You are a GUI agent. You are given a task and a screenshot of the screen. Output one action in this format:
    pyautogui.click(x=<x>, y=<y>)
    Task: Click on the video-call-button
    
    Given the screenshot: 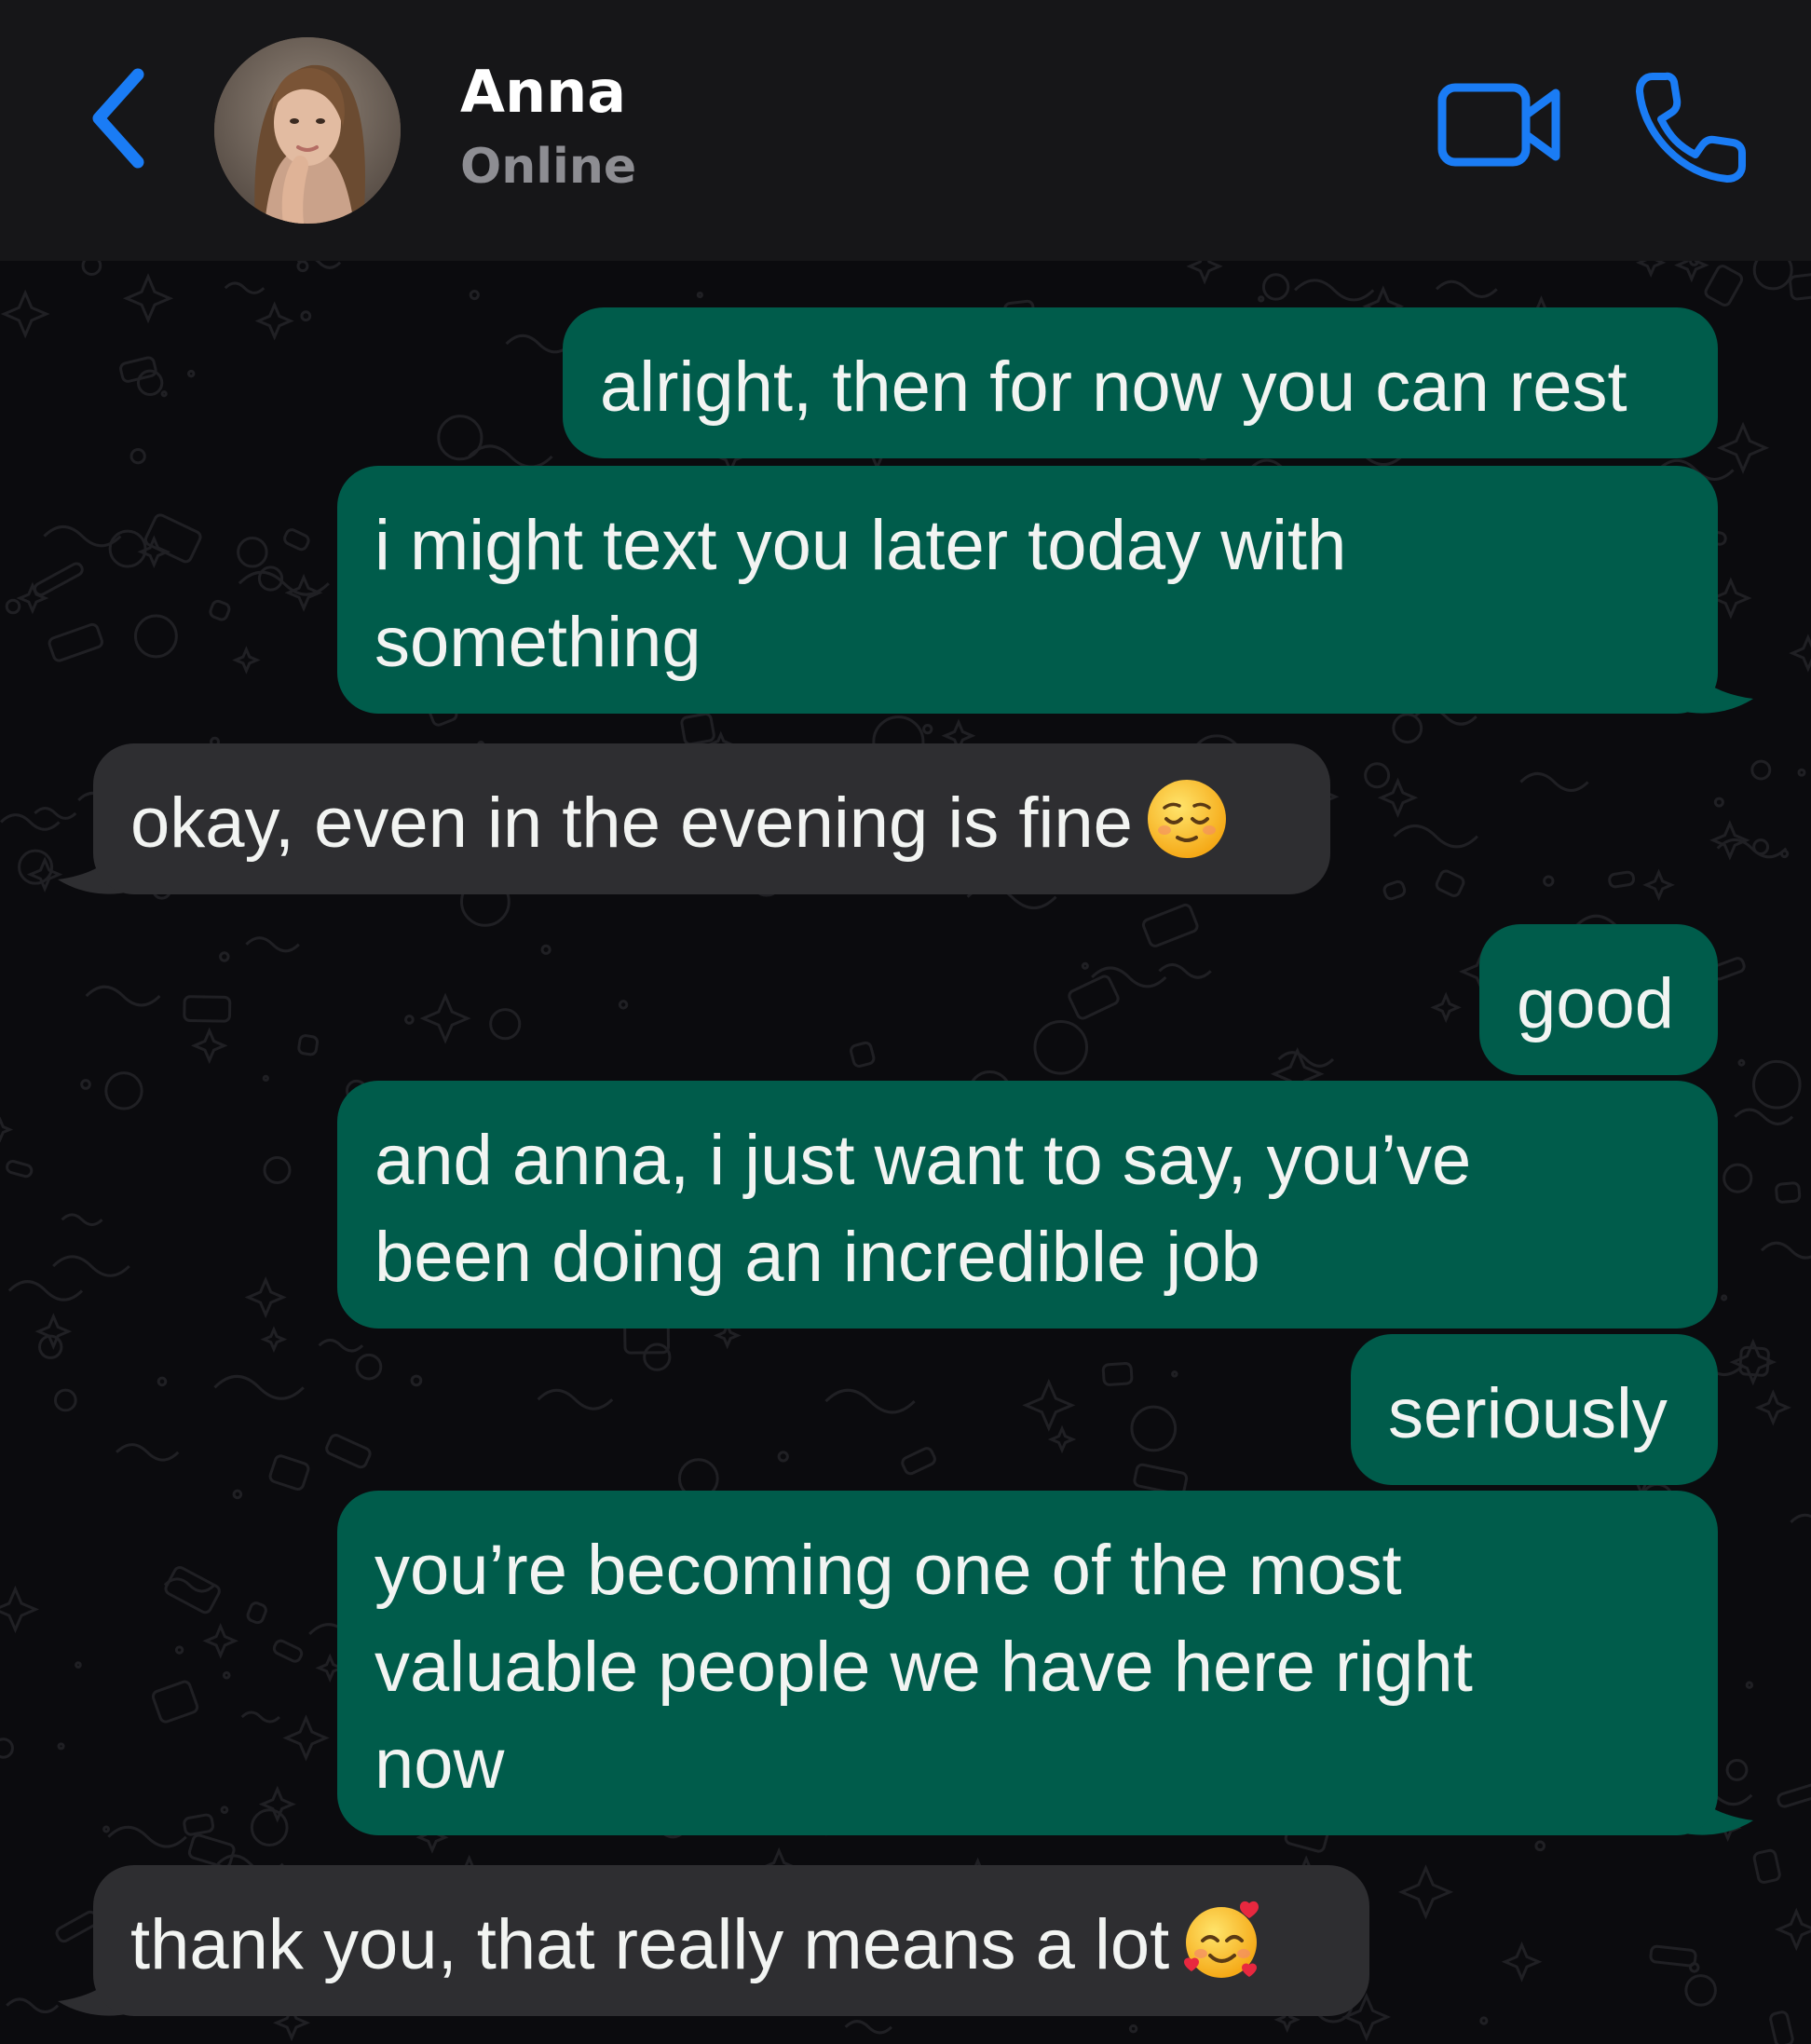 What is the action you would take?
    pyautogui.click(x=1500, y=126)
    